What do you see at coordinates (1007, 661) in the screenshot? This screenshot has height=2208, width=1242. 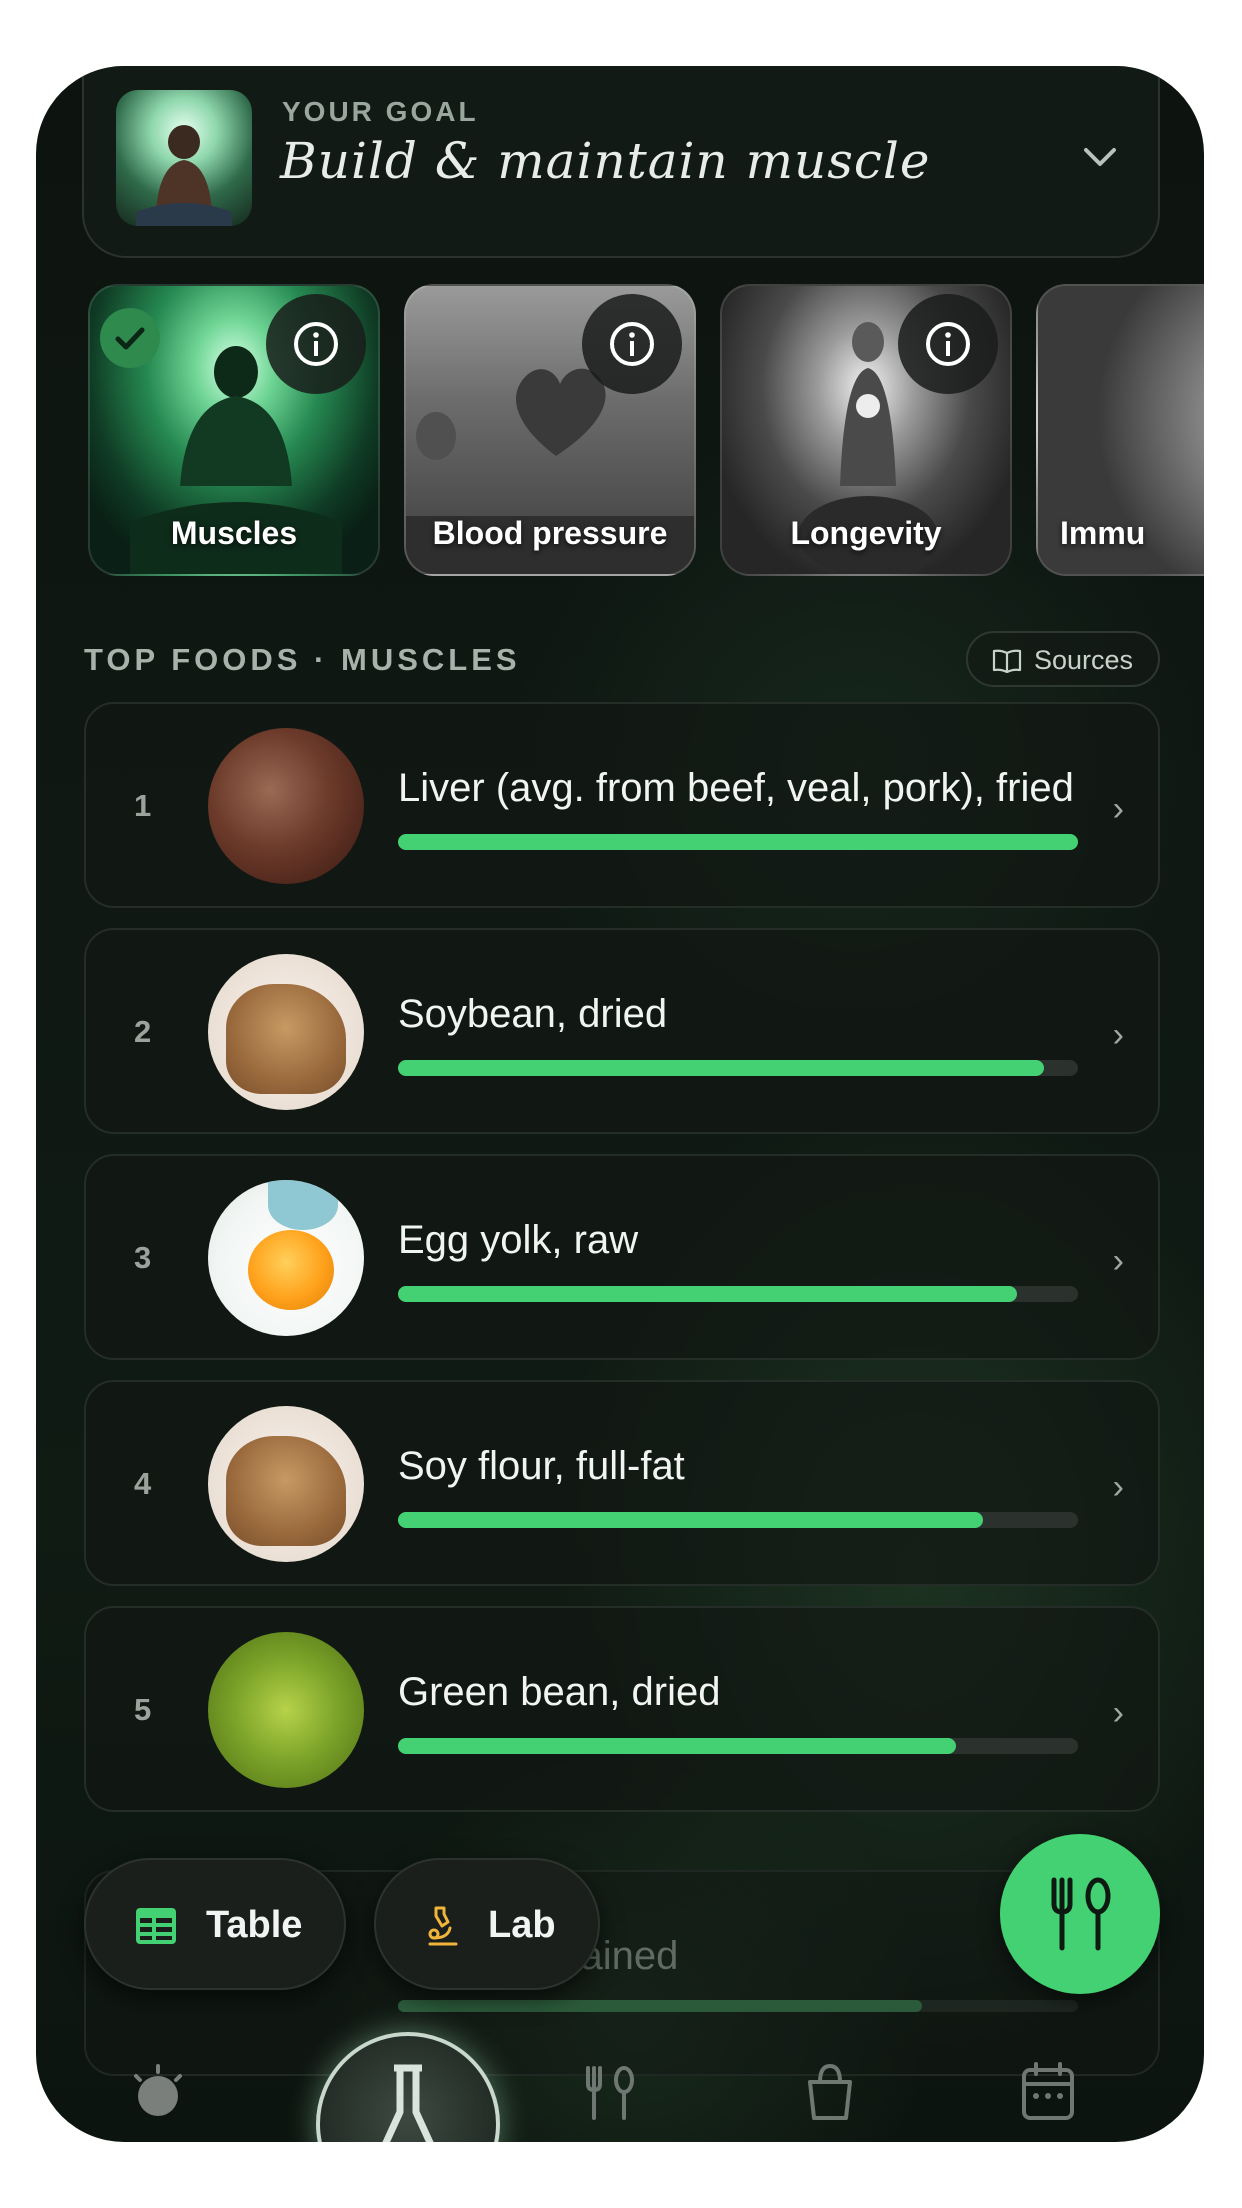 I see `book-icon` at bounding box center [1007, 661].